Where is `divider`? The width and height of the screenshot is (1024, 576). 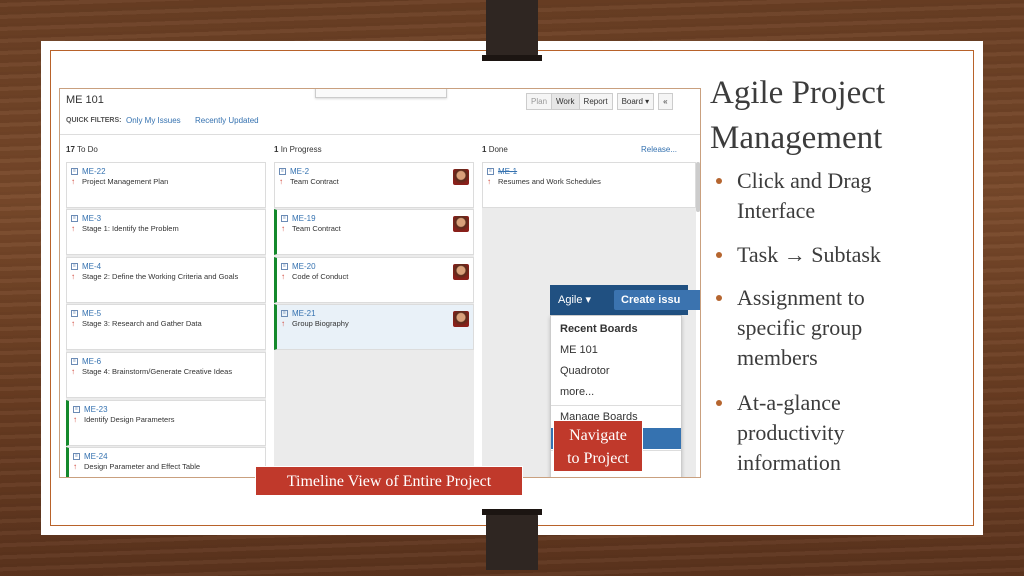 divider is located at coordinates (380, 134).